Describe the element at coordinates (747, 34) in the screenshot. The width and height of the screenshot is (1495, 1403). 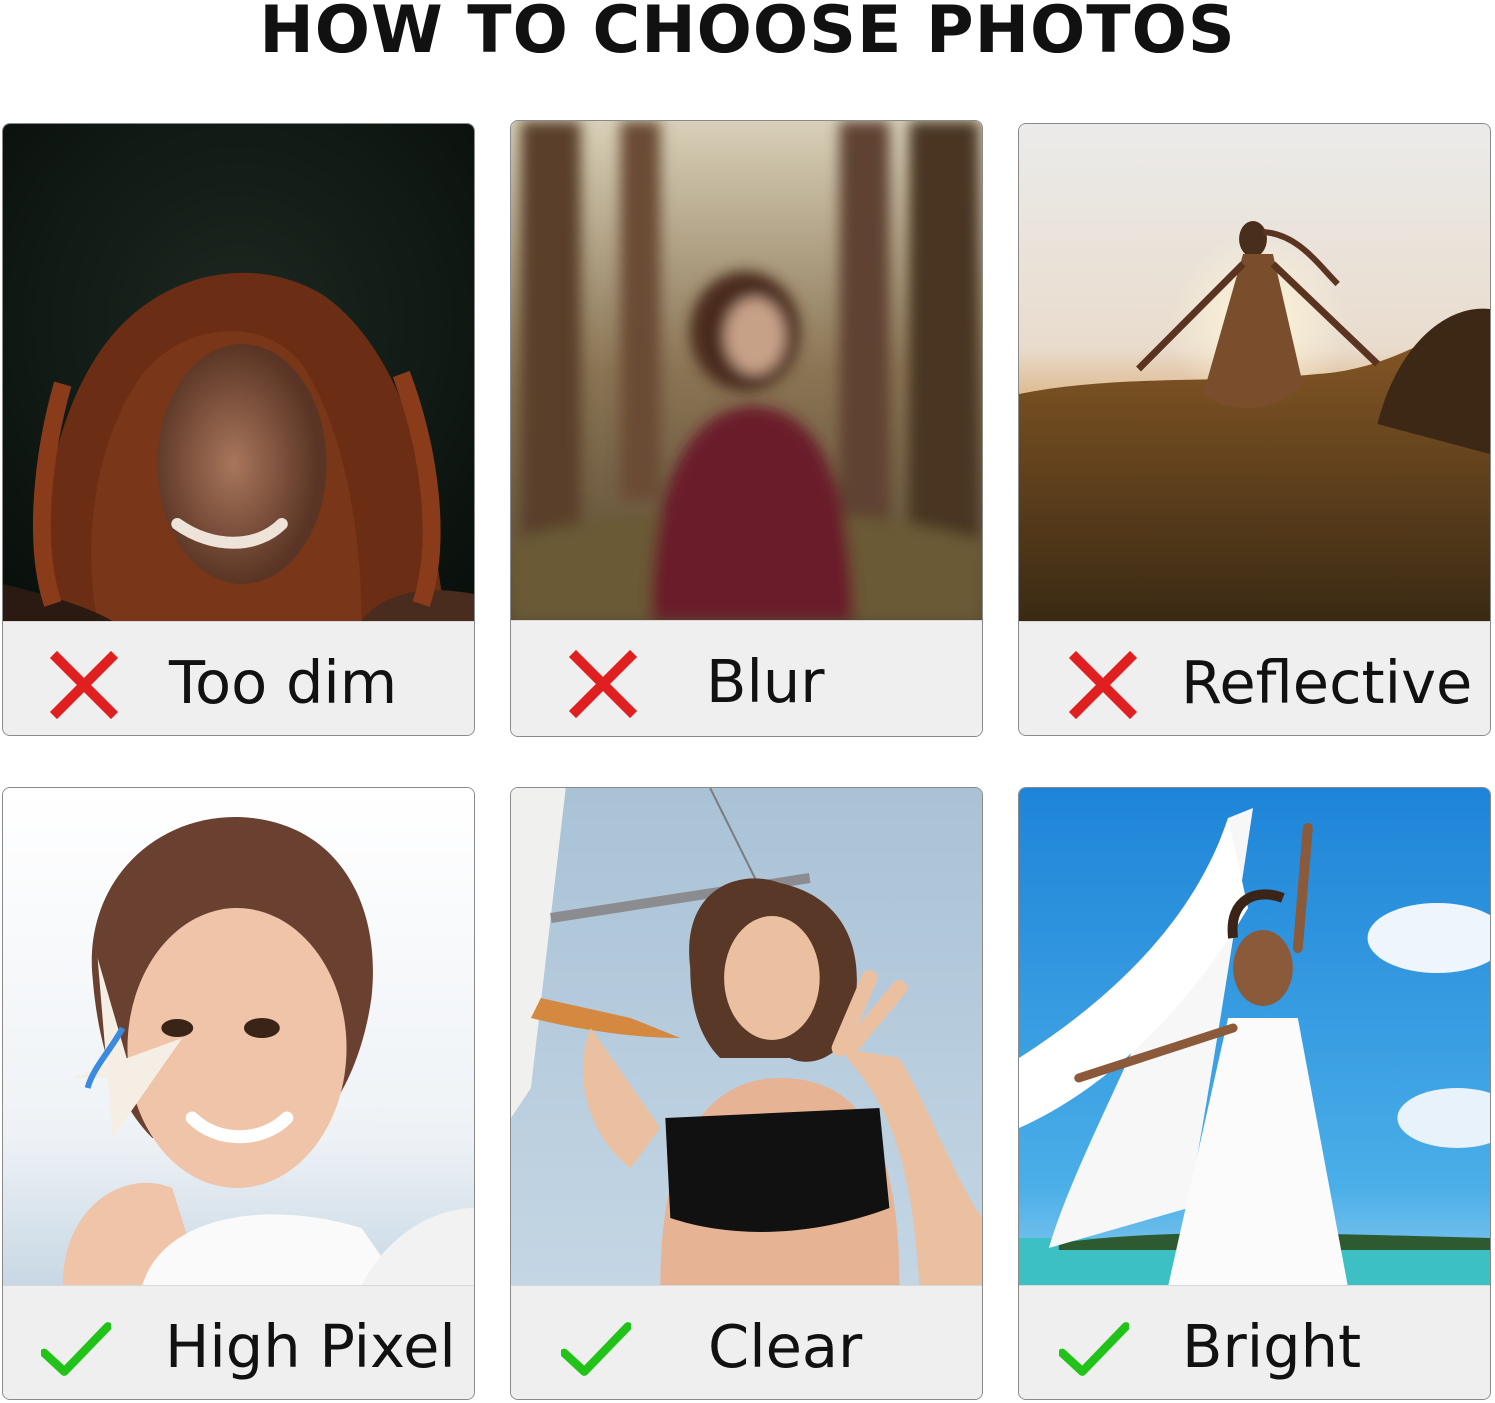
I see `page-title: HOW TO CHOOSE PHOTOS` at that location.